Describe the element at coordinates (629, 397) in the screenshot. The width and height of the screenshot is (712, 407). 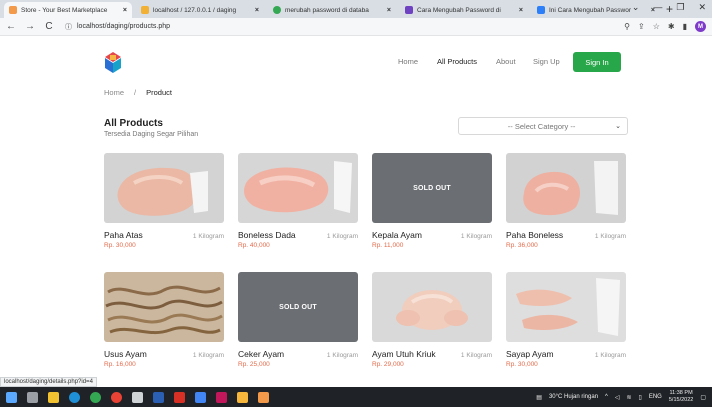
I see `wifi-icon: ≋` at that location.